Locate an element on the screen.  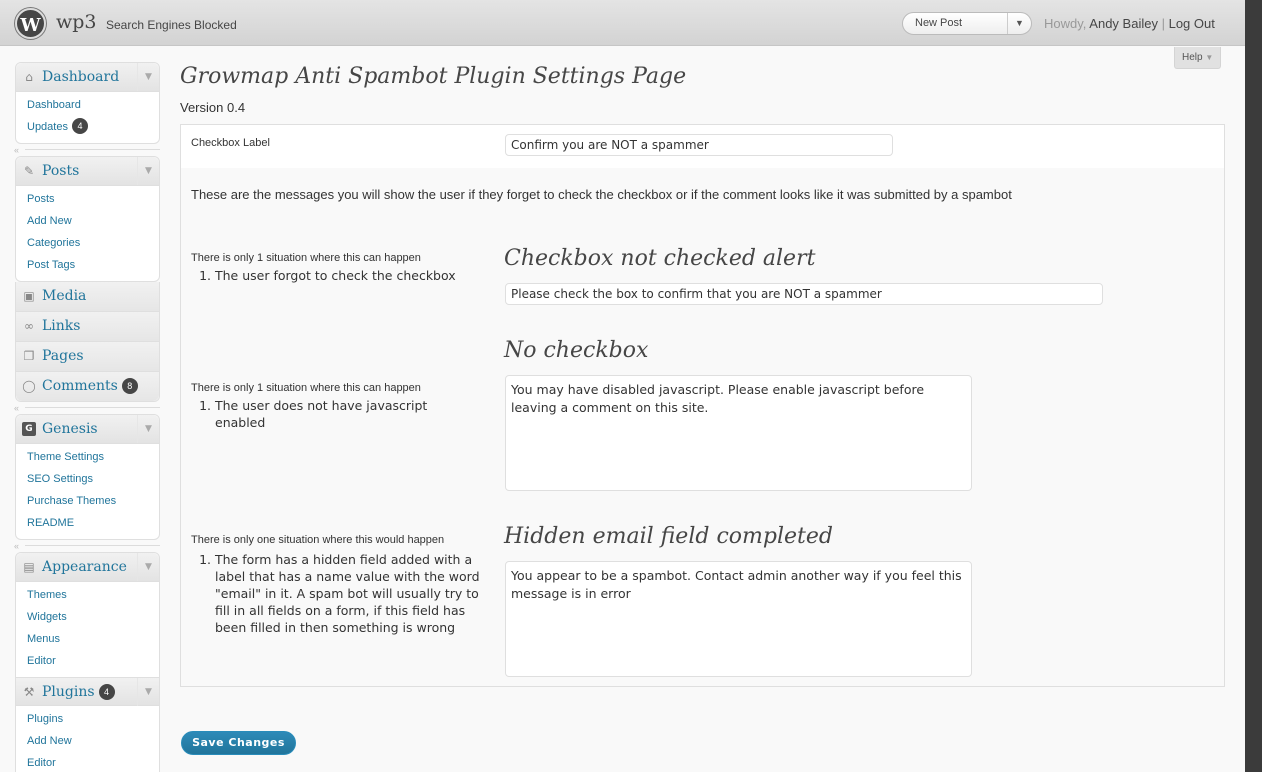
checkbox-label-title: Checkbox Label is located at coordinates (230, 143).